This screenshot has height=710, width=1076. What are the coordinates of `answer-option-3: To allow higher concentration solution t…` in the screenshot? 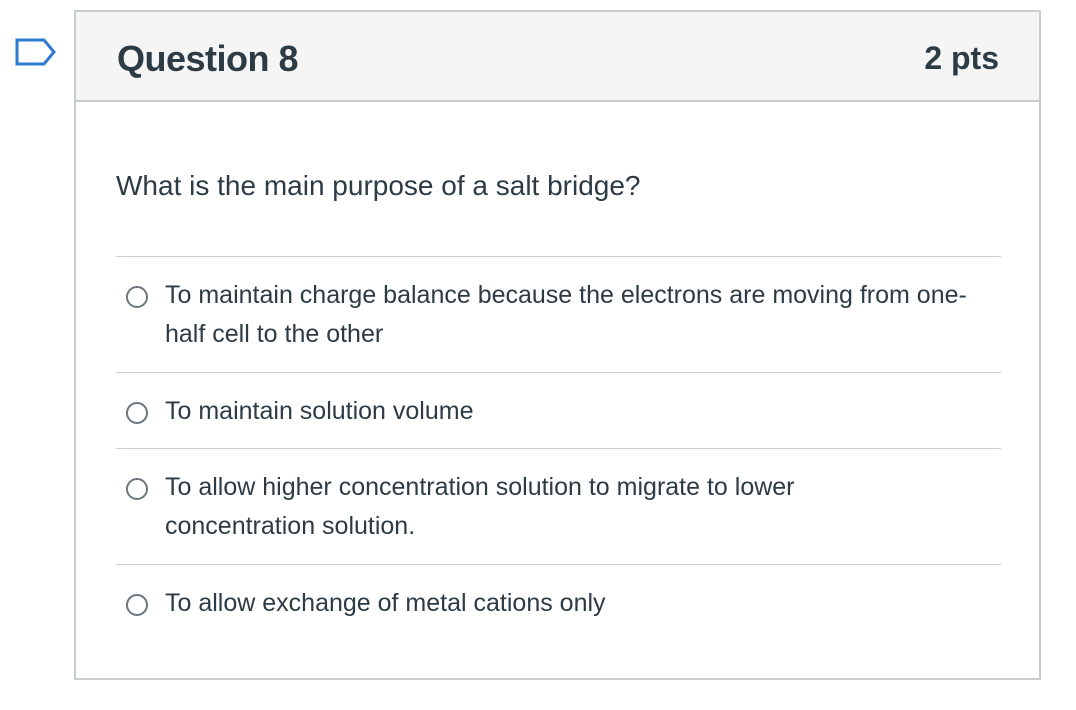 It's located at (558, 507).